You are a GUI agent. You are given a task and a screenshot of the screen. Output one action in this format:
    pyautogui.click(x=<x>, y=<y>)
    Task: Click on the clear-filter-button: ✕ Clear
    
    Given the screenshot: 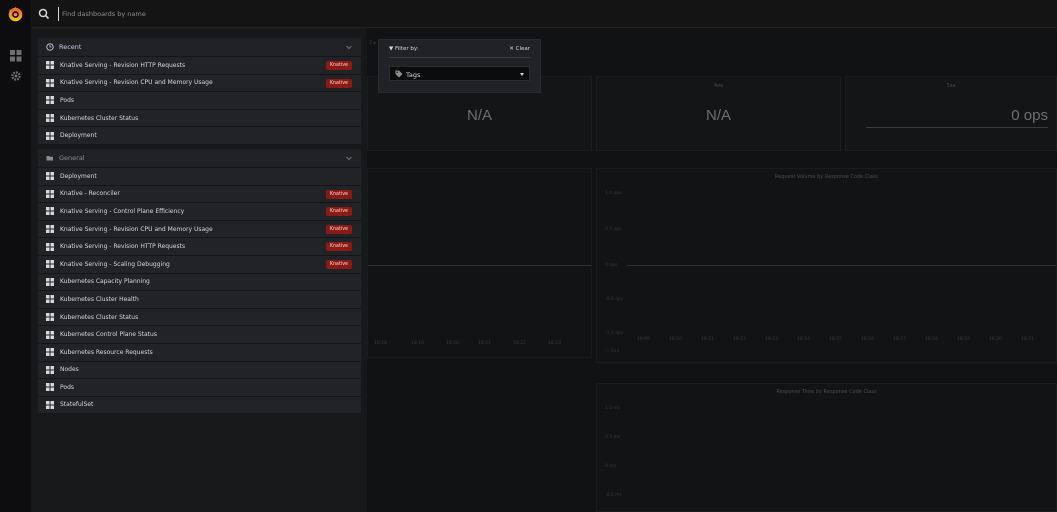 What is the action you would take?
    pyautogui.click(x=519, y=49)
    